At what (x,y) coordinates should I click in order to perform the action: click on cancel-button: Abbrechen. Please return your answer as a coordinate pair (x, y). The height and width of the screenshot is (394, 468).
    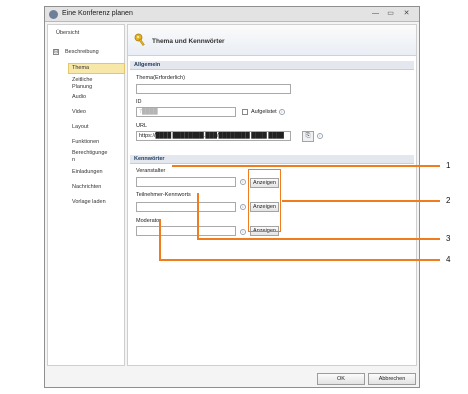
    Looking at the image, I should click on (392, 379).